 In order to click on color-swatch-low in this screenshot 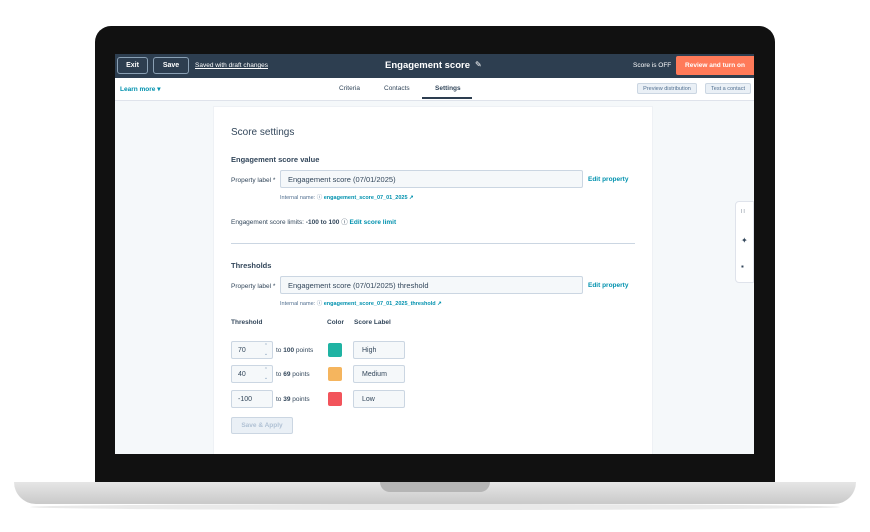, I will do `click(335, 399)`.